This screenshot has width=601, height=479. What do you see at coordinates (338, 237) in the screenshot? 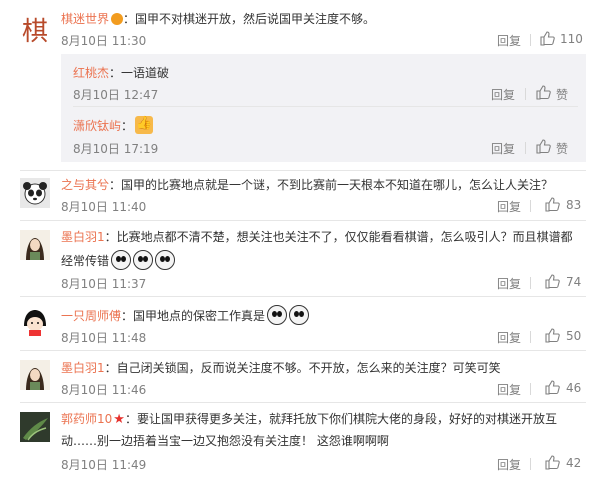
I see `comment-text: ：比赛地点都不清不楚，想关注也关注不了，仅仅能看看棋谱，怎么吸引人？而且棋谱都` at bounding box center [338, 237].